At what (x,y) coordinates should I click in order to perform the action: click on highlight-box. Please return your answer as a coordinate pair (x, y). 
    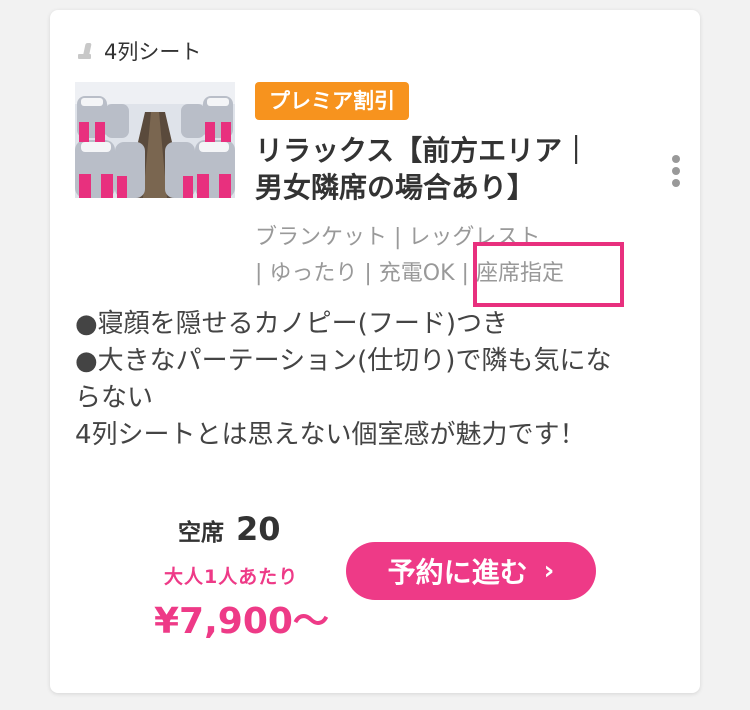
    Looking at the image, I should click on (548, 274).